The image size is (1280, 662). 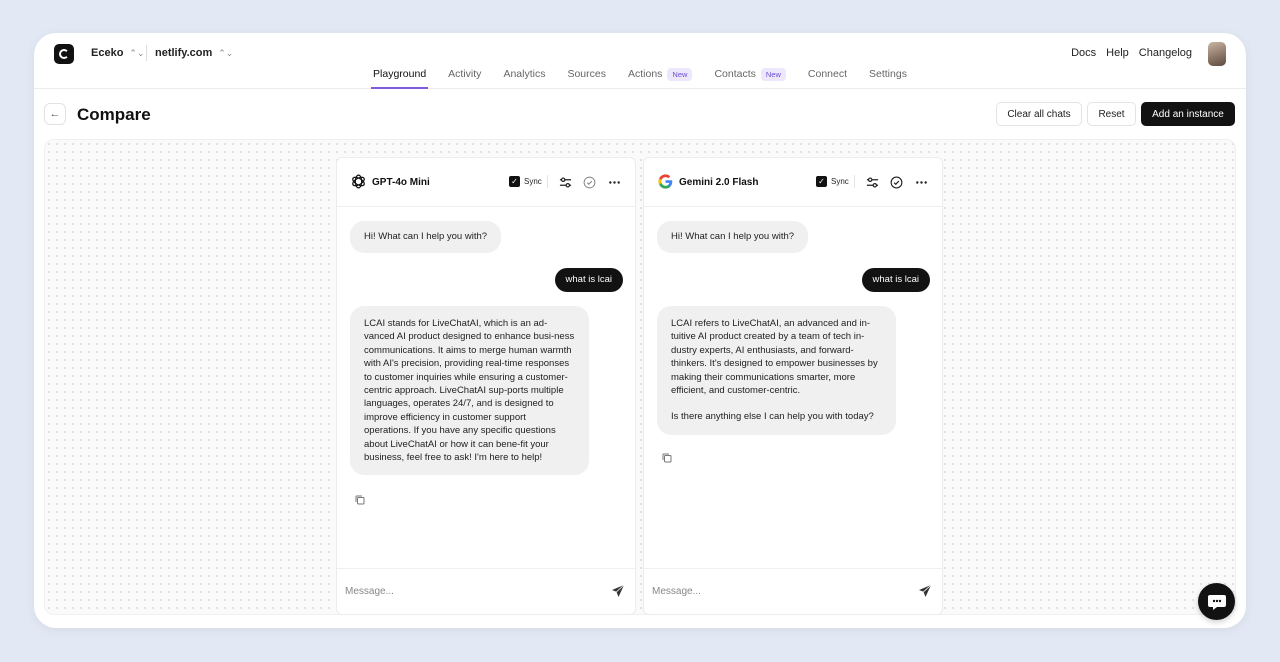 What do you see at coordinates (586, 74) in the screenshot?
I see `tab-label: Sources` at bounding box center [586, 74].